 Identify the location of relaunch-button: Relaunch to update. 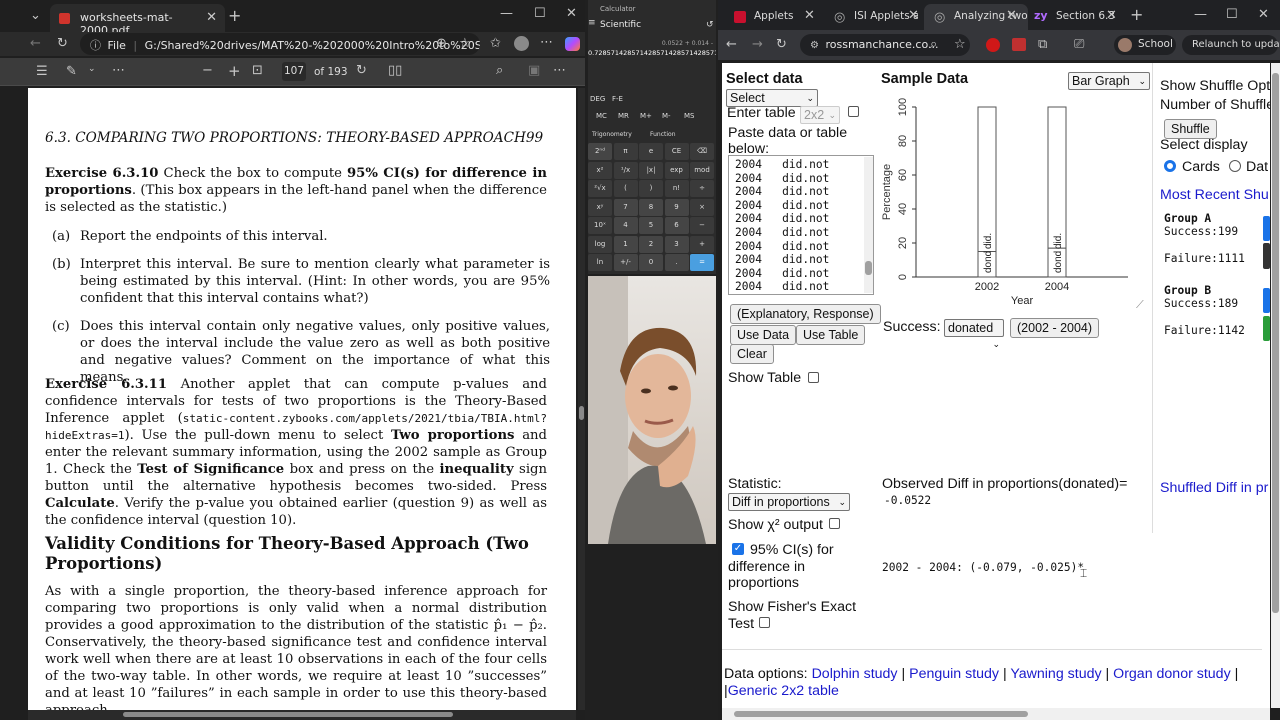
(1231, 45).